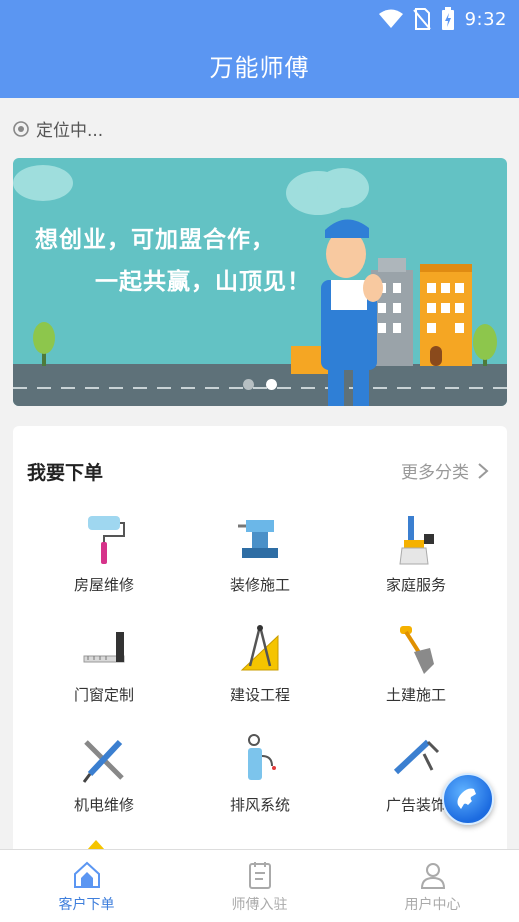 The image size is (519, 922). What do you see at coordinates (155, 240) in the screenshot?
I see `banner-headline-1: 想创业，可加盟合作，` at bounding box center [155, 240].